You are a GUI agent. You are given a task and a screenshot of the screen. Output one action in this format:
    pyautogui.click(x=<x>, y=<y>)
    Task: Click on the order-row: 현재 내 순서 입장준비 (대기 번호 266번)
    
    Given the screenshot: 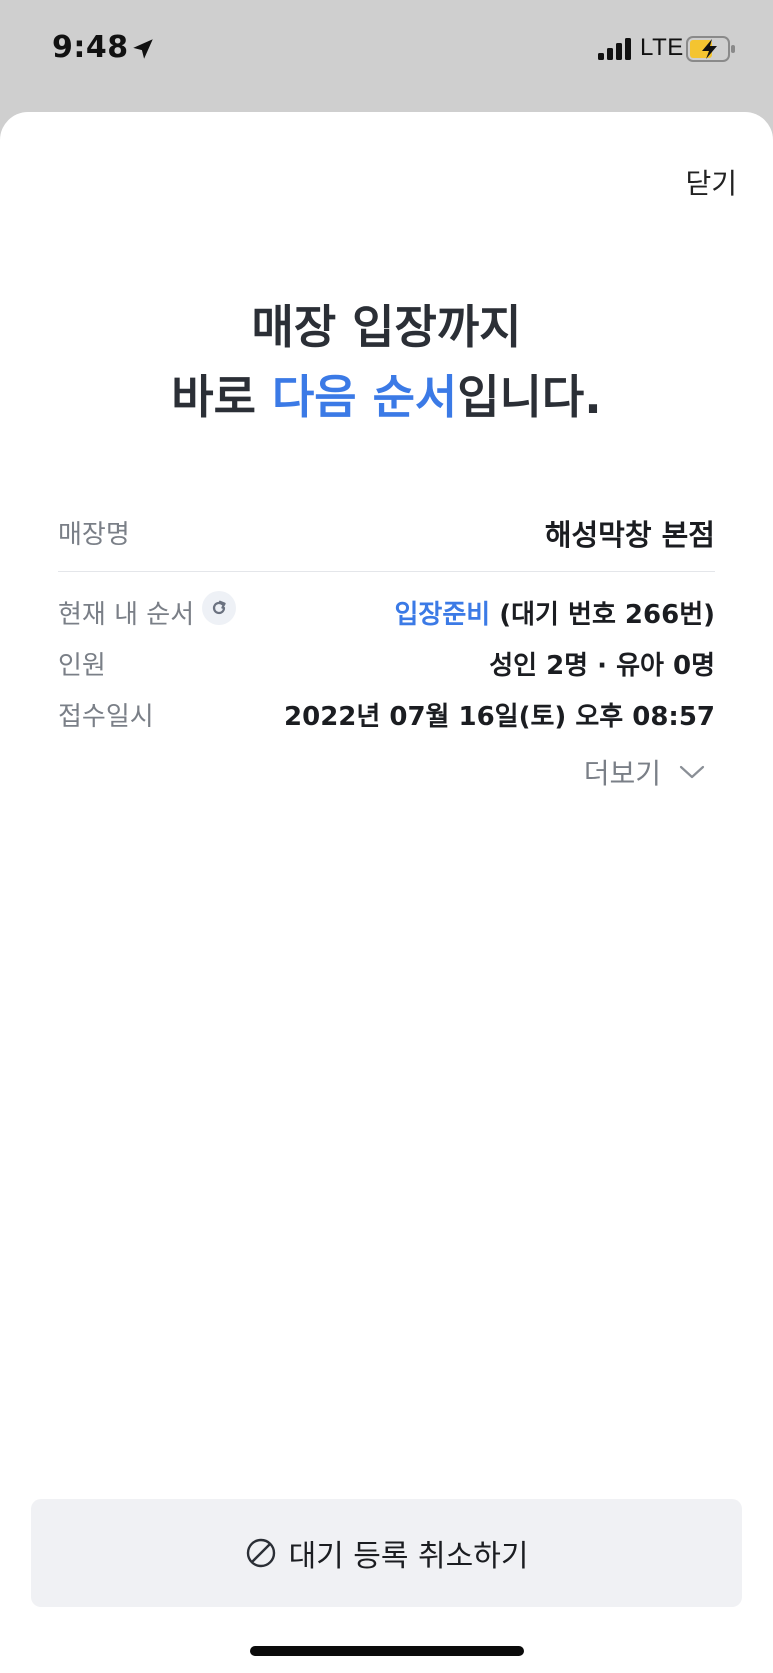 What is the action you would take?
    pyautogui.click(x=387, y=612)
    